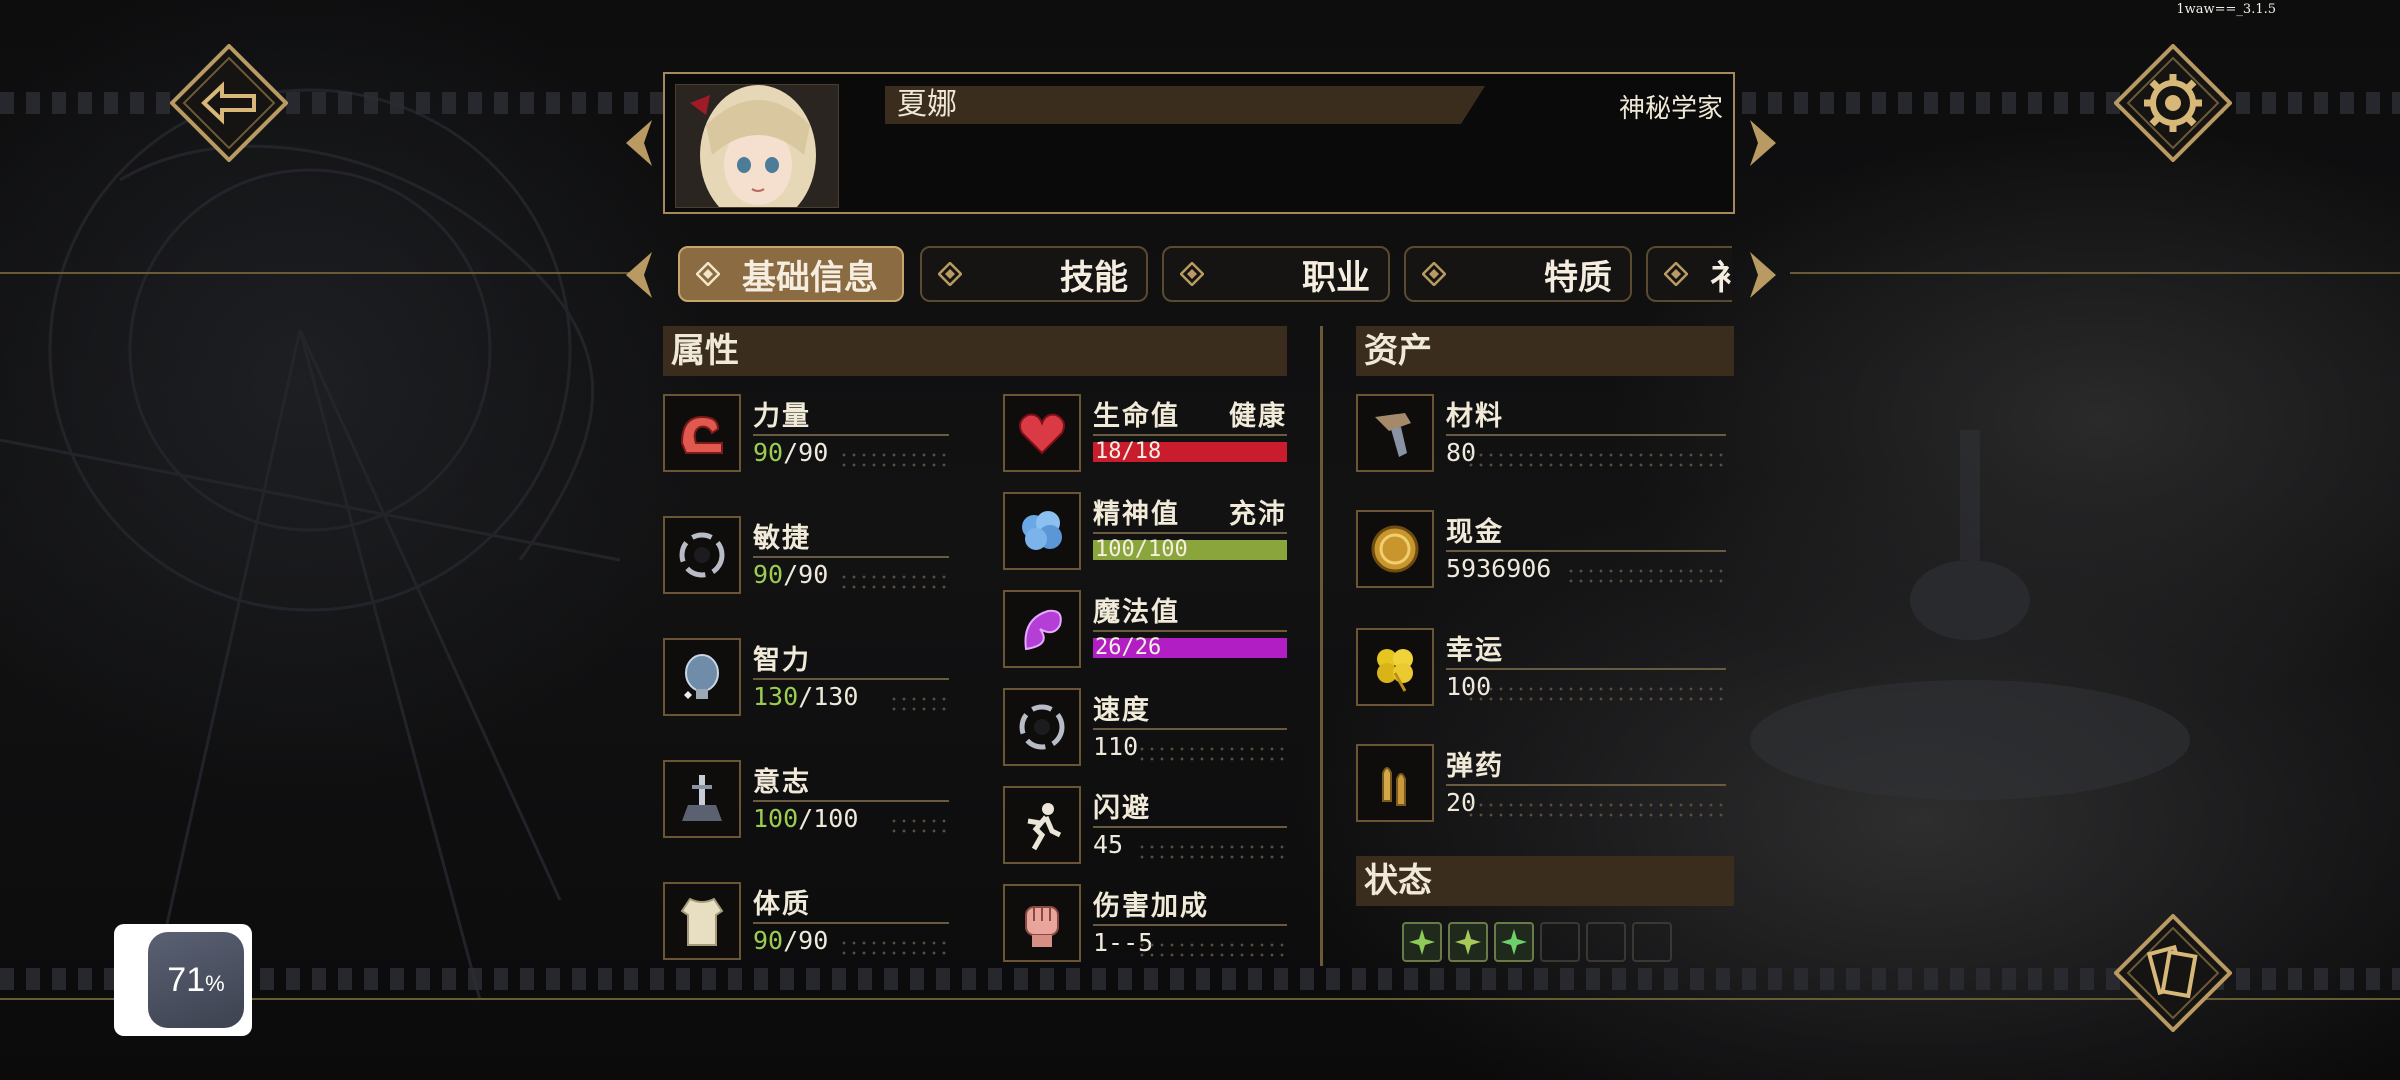  I want to click on tab-profession: 职业, so click(1276, 274).